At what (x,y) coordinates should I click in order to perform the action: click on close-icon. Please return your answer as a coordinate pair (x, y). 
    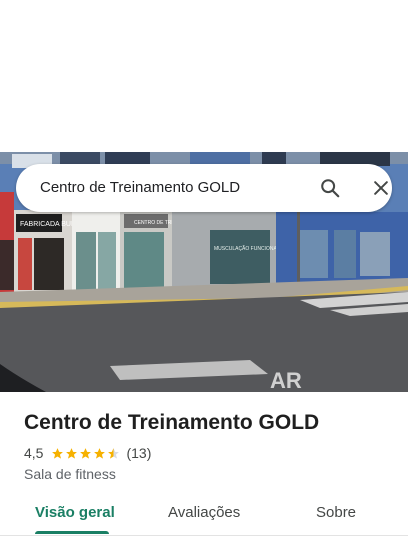
    Looking at the image, I should click on (381, 188).